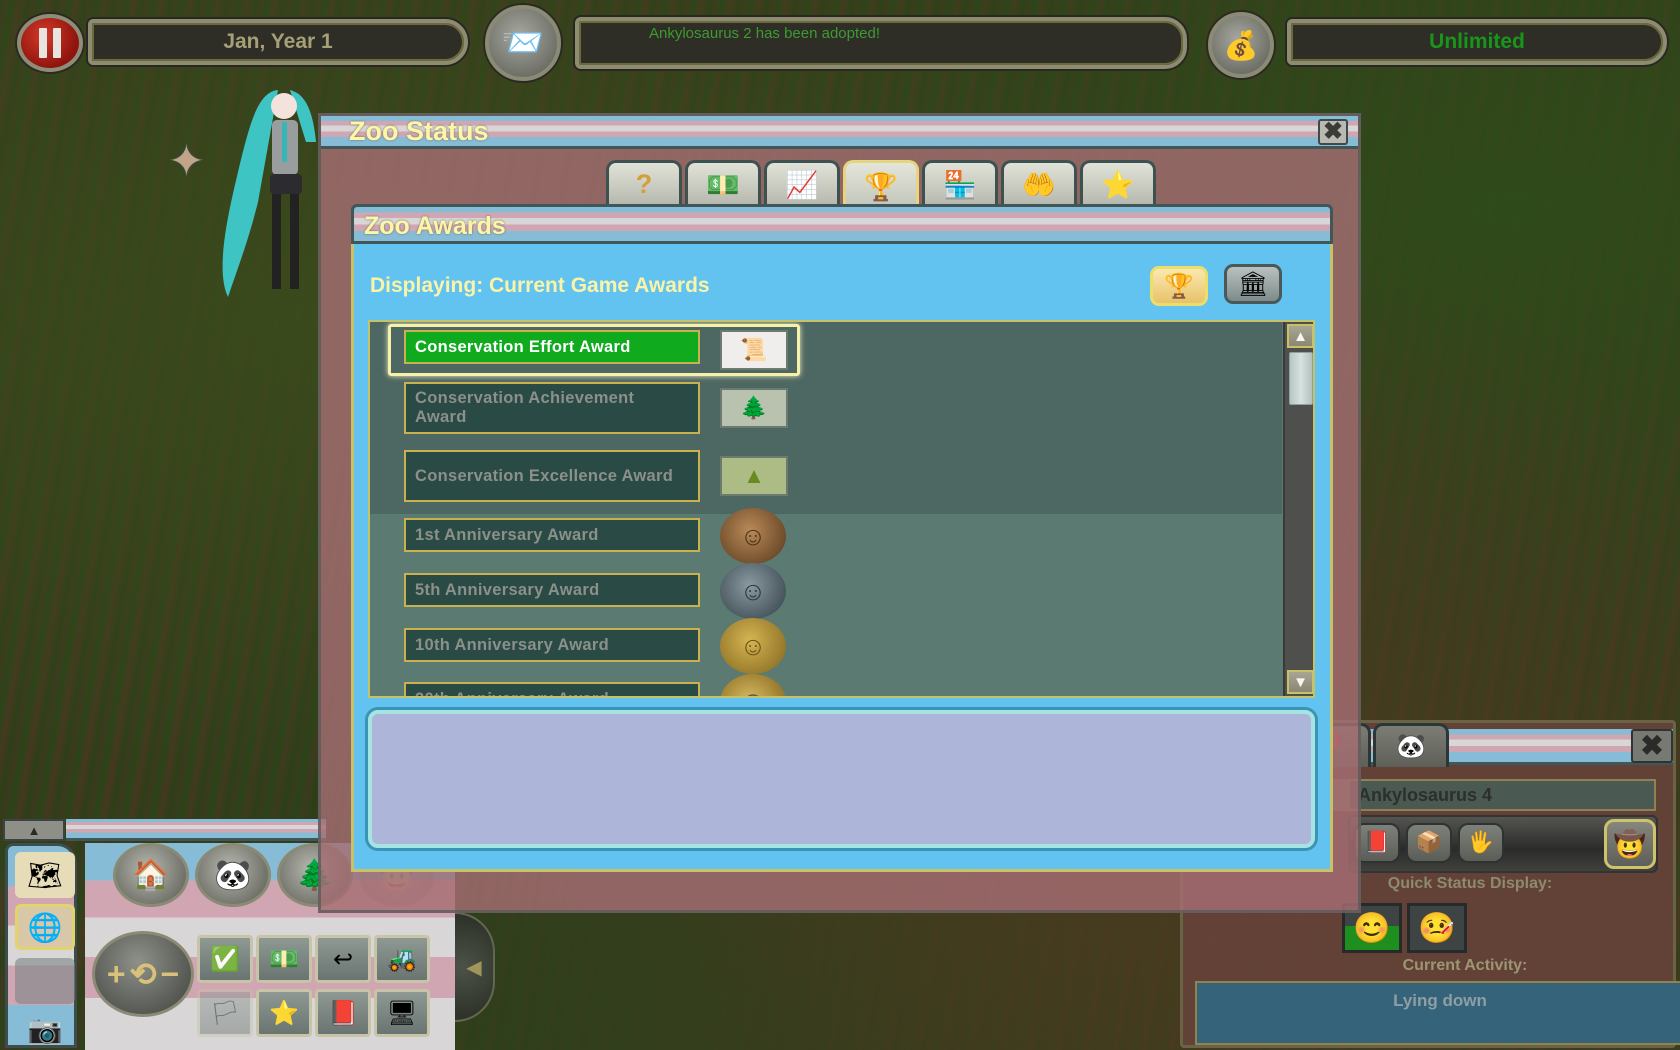  Describe the element at coordinates (435, 226) in the screenshot. I see `panel-title: Zoo Awards` at that location.